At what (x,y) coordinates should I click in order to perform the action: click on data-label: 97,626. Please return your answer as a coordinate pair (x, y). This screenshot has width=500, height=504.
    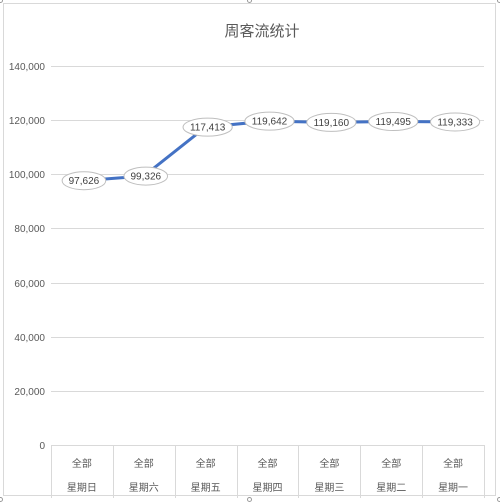
    Looking at the image, I should click on (84, 181).